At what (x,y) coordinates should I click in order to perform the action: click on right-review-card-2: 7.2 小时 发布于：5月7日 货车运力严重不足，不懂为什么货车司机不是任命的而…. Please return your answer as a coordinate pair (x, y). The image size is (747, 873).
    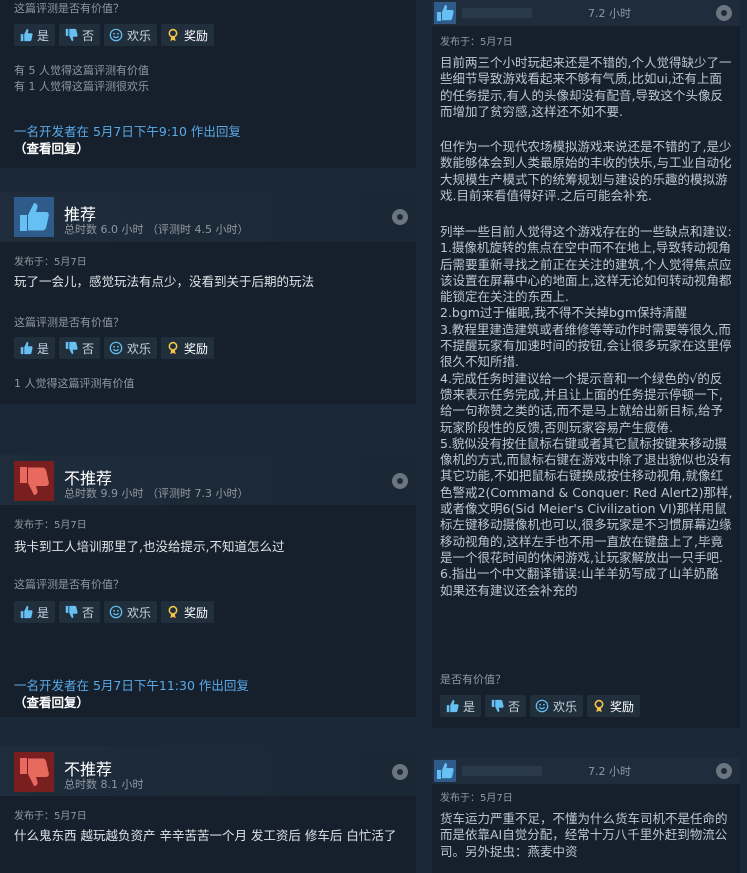
    Looking at the image, I should click on (586, 815).